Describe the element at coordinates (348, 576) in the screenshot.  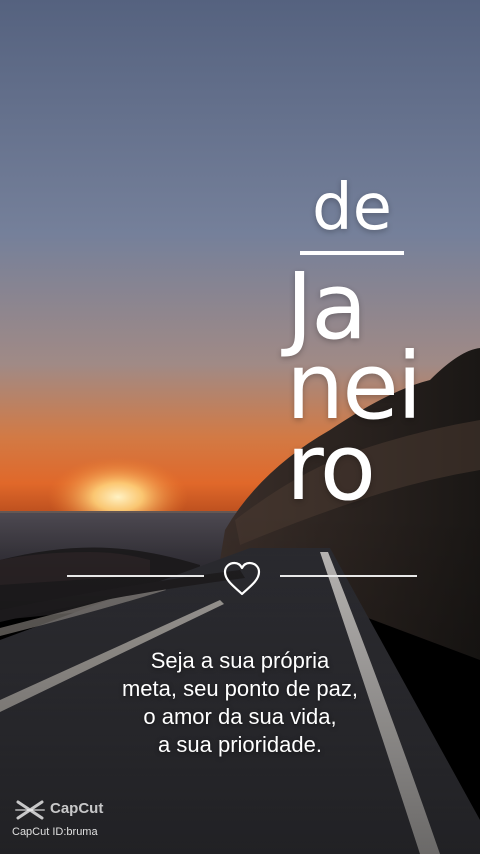
I see `divider-right` at that location.